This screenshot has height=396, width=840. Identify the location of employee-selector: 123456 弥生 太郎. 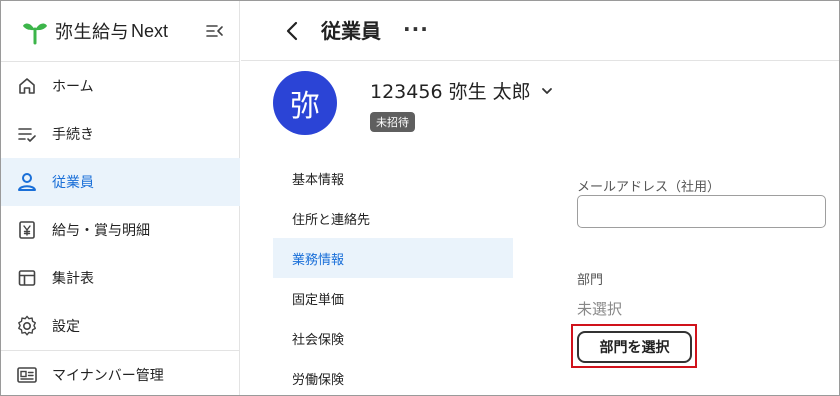
(461, 90).